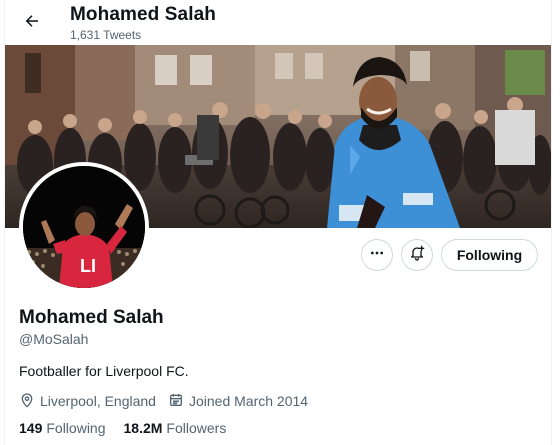  What do you see at coordinates (76, 428) in the screenshot?
I see `following-label: Following` at bounding box center [76, 428].